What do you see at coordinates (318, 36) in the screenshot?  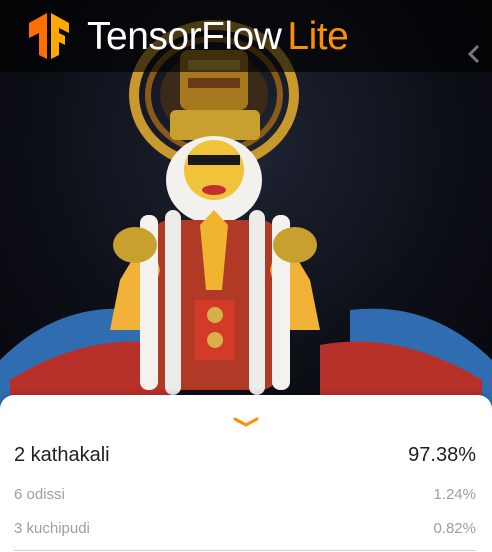 I see `brand-sub-text: Lite` at bounding box center [318, 36].